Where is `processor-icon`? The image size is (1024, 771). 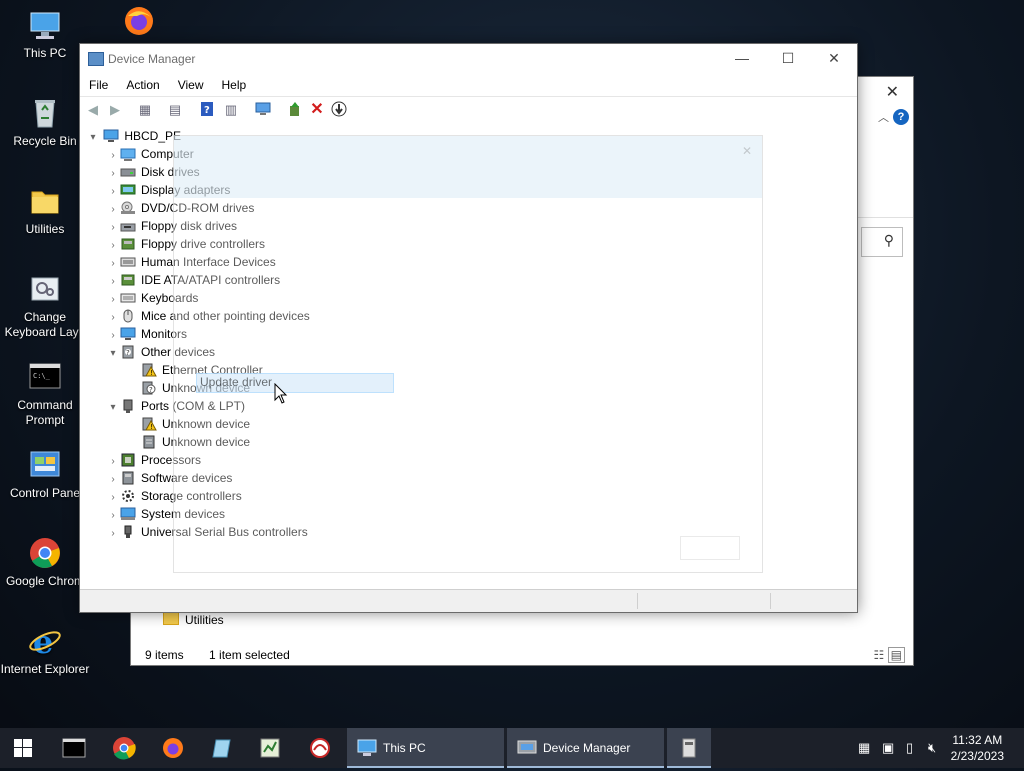
processor-icon is located at coordinates (128, 460).